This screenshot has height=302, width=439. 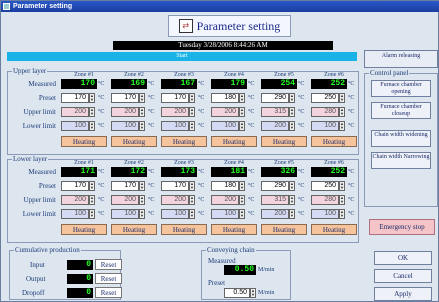 I want to click on alarm-releasing-button: Alarm releasing, so click(x=401, y=59).